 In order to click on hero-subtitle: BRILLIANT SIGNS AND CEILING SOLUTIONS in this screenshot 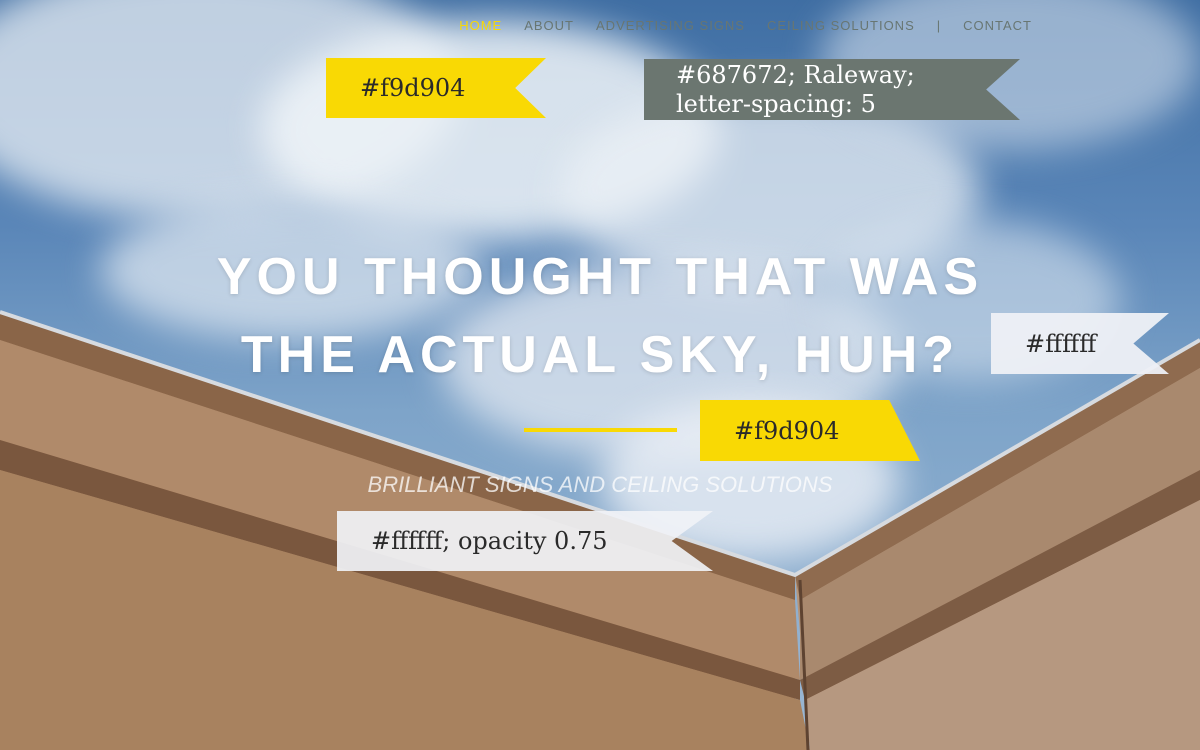, I will do `click(600, 484)`.